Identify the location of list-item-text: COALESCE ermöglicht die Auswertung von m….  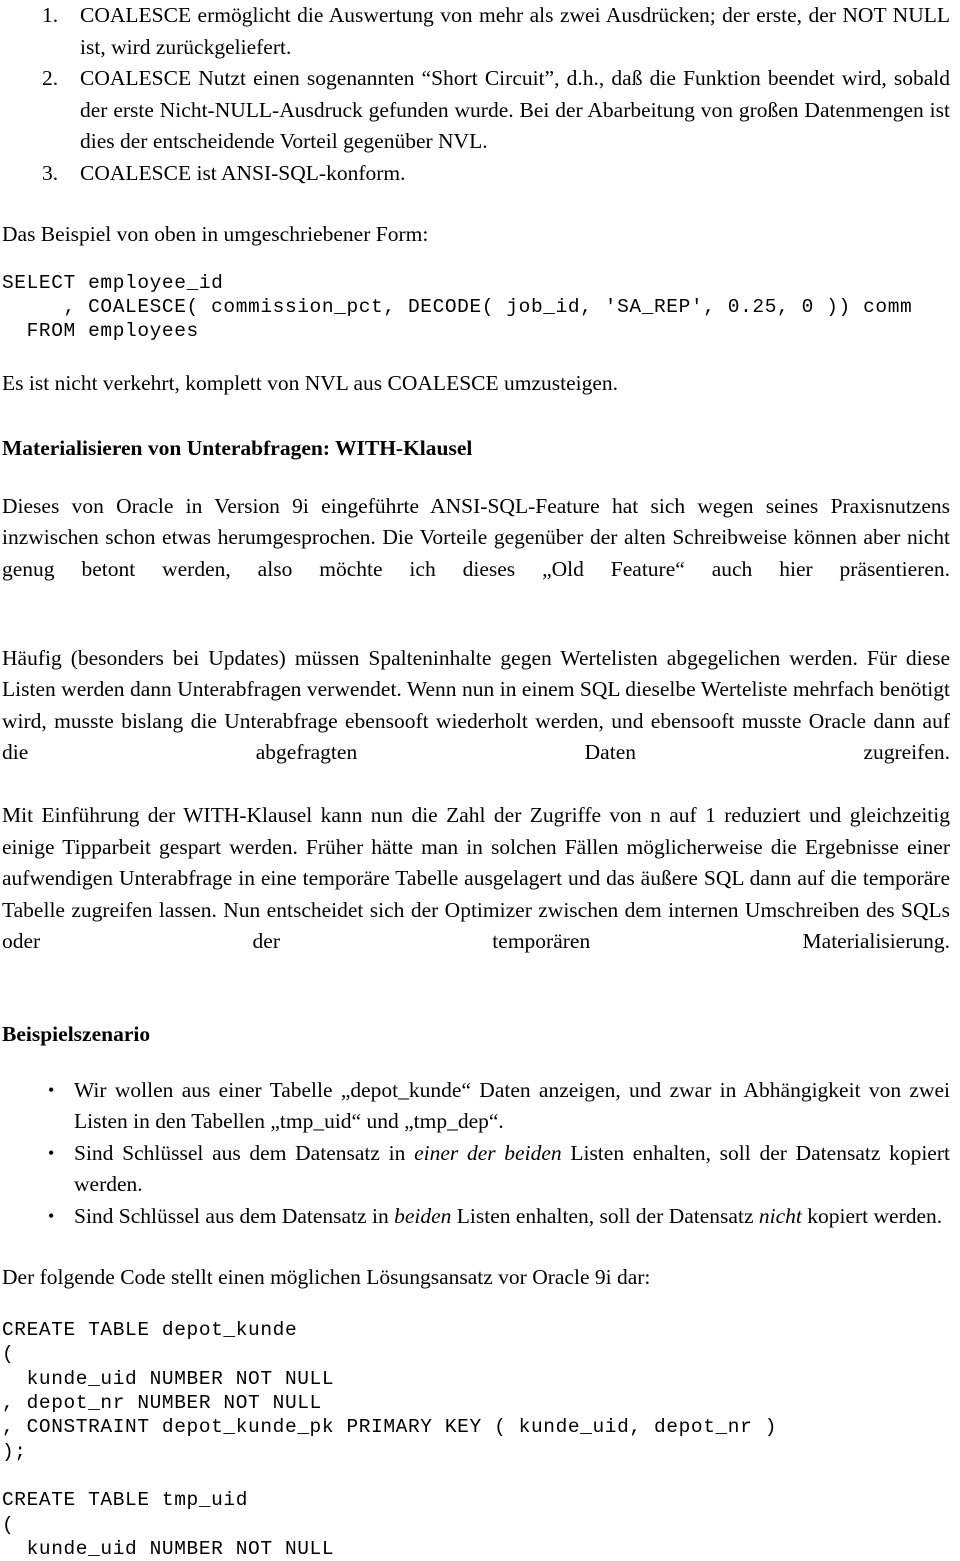
(515, 31).